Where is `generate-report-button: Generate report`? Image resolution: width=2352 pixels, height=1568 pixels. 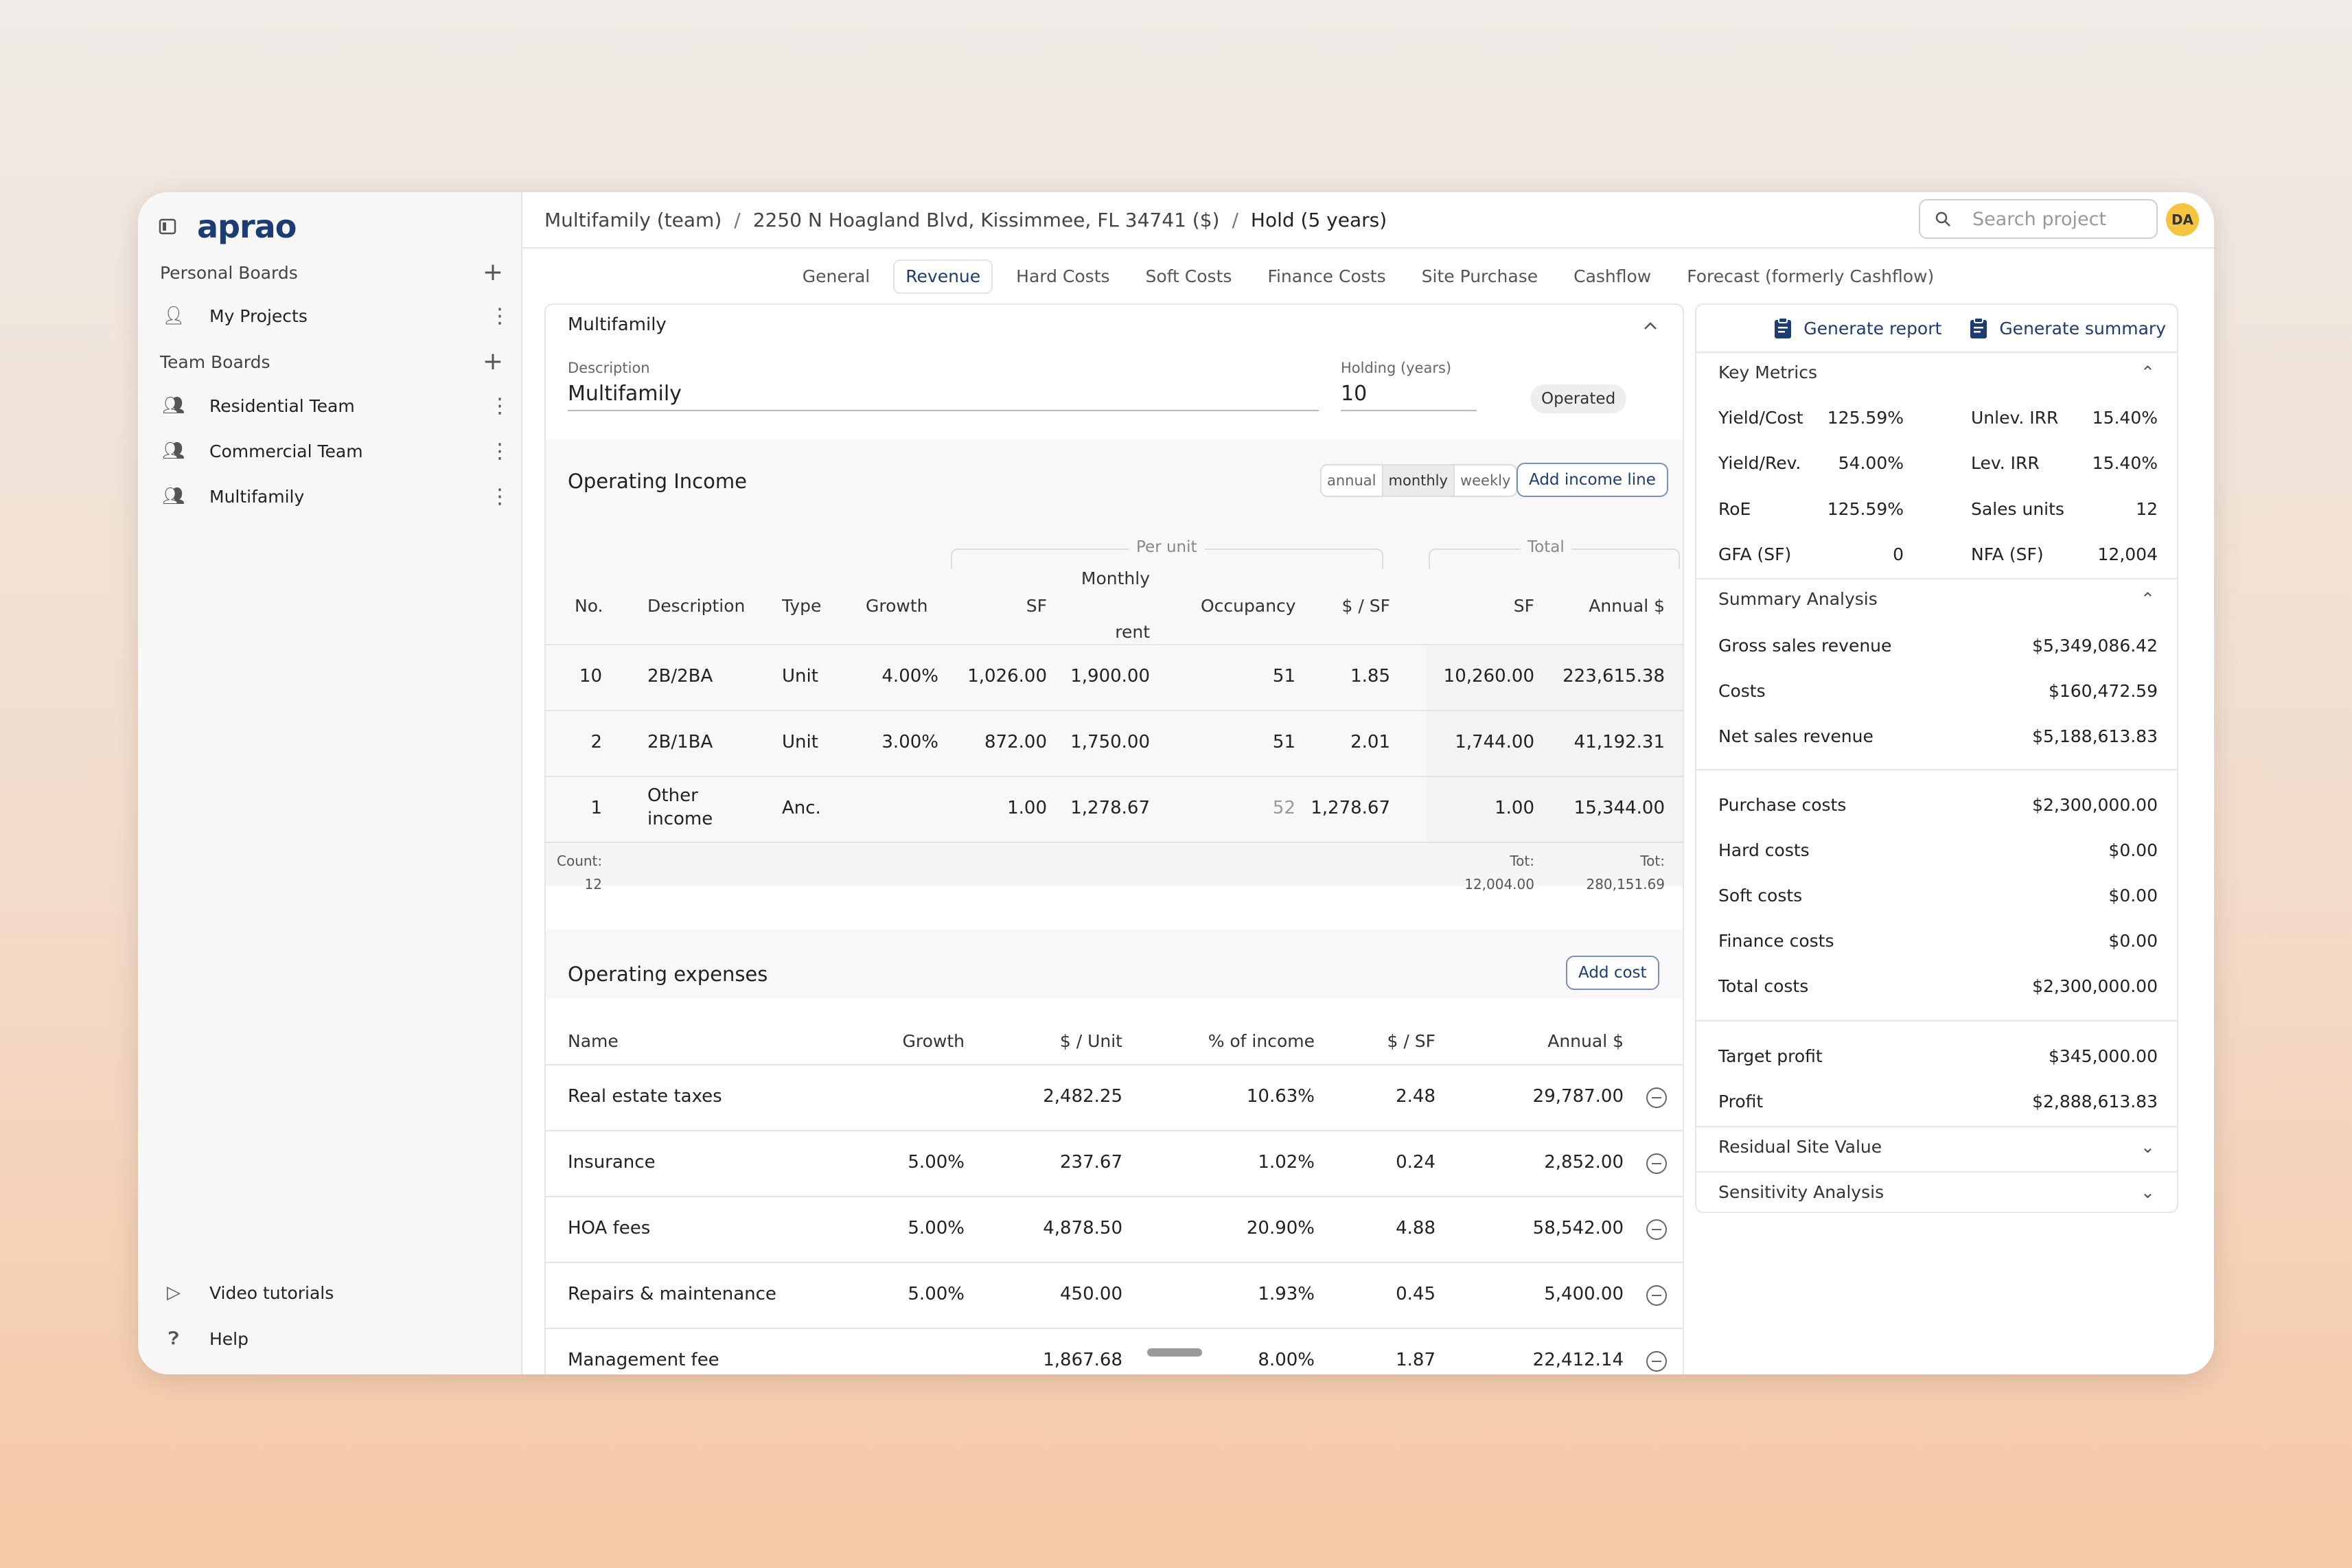
generate-report-button: Generate report is located at coordinates (1857, 328).